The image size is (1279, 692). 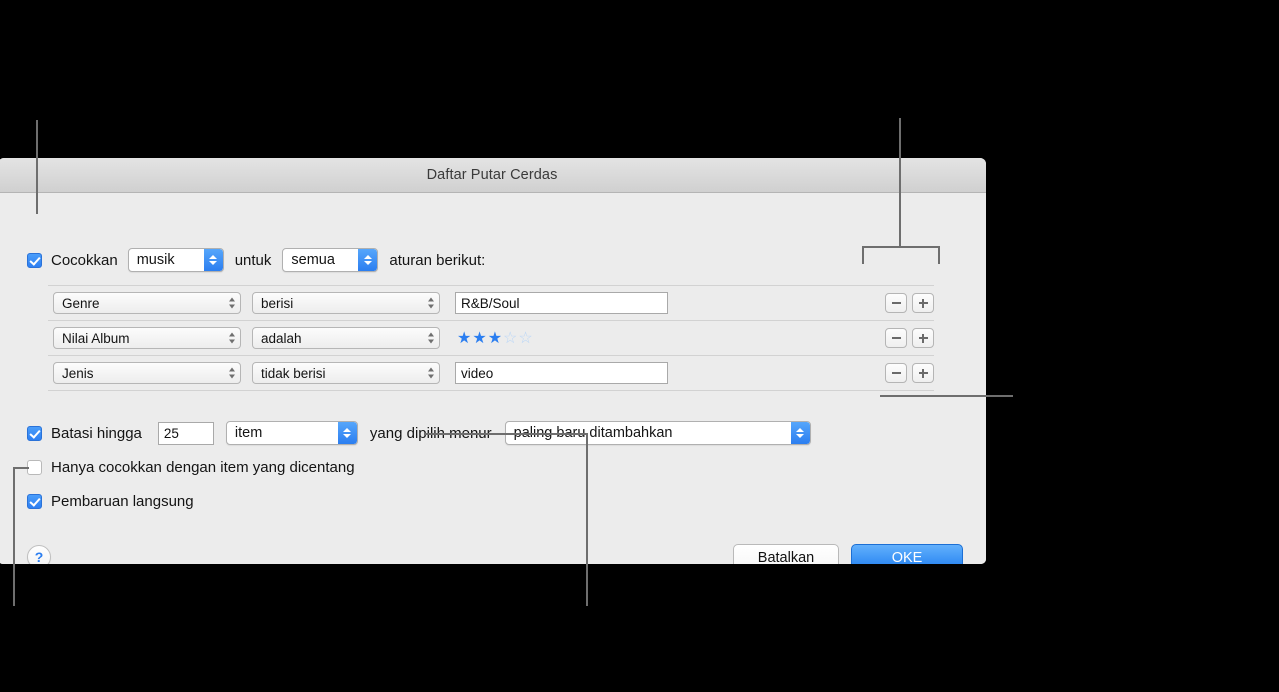 I want to click on ok-button-label: OKE, so click(x=907, y=557).